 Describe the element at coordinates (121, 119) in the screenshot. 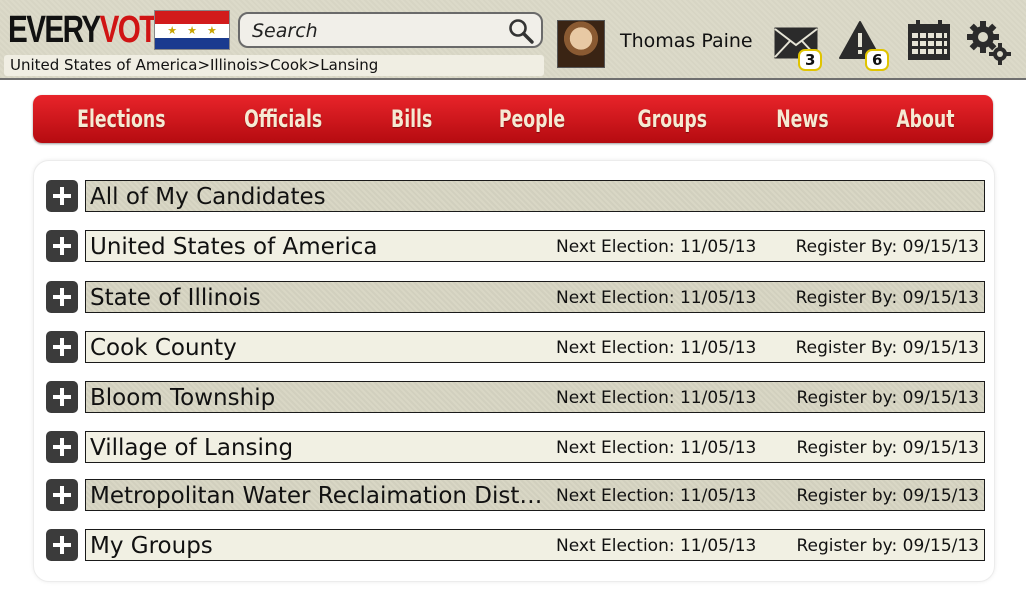

I see `nav-elections: Elections` at that location.